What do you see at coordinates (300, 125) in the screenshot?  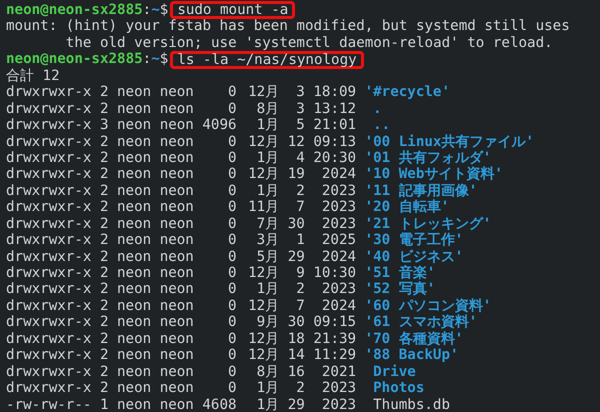 I see `day-text: 5` at bounding box center [300, 125].